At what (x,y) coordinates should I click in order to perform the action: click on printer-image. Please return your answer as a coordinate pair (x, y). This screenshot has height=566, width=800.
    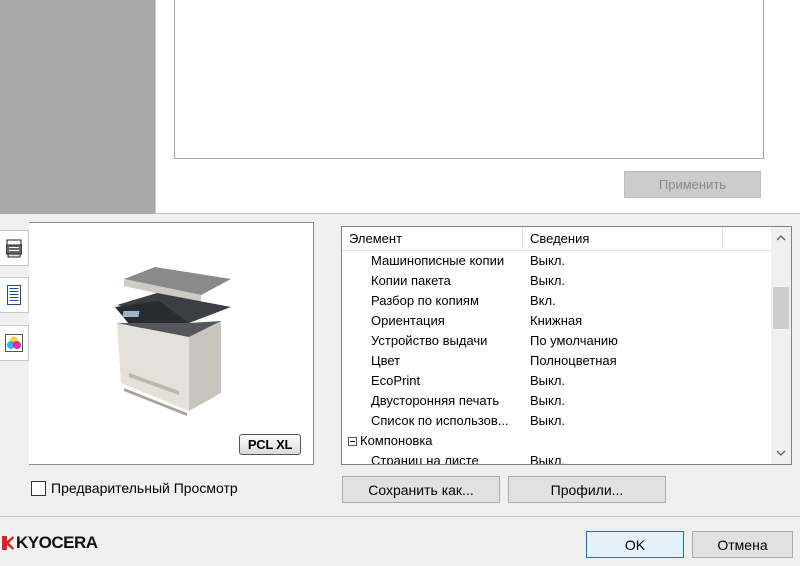
    Looking at the image, I should click on (173, 341).